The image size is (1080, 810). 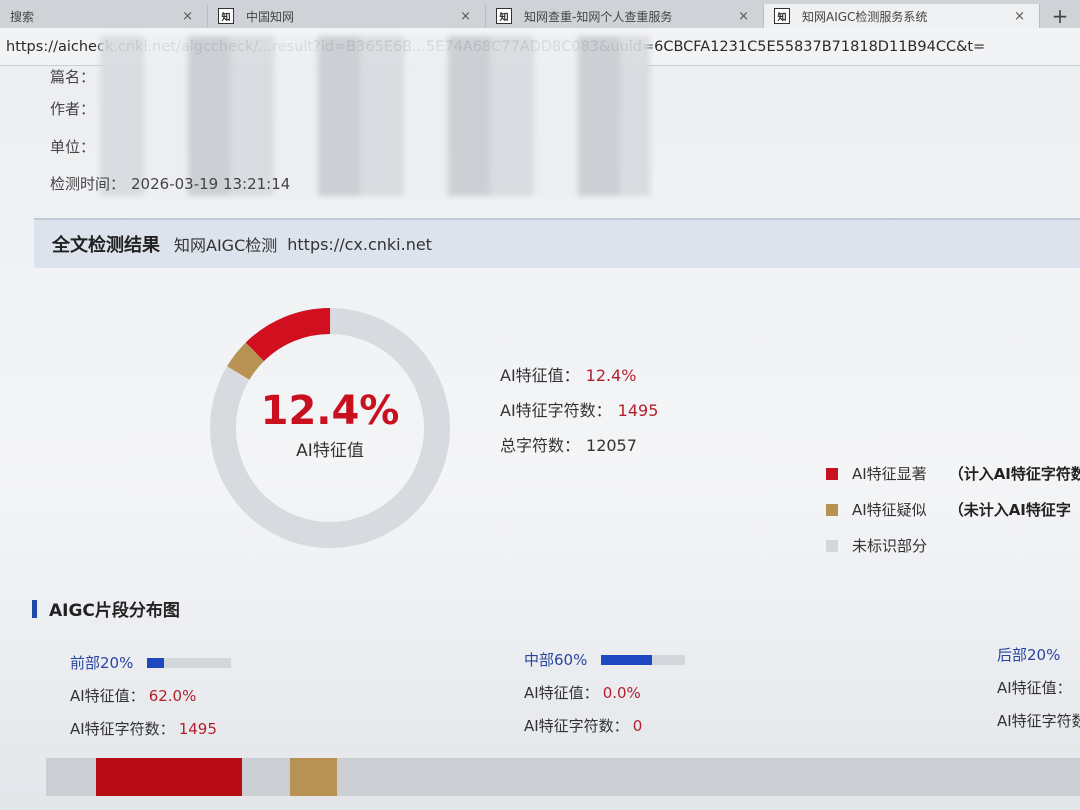 What do you see at coordinates (611, 445) in the screenshot?
I see `stat-total-chars-number: 12057` at bounding box center [611, 445].